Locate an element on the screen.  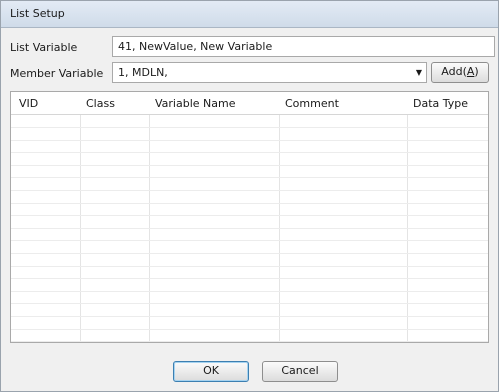
column-header-data-type: Data Type is located at coordinates (440, 103).